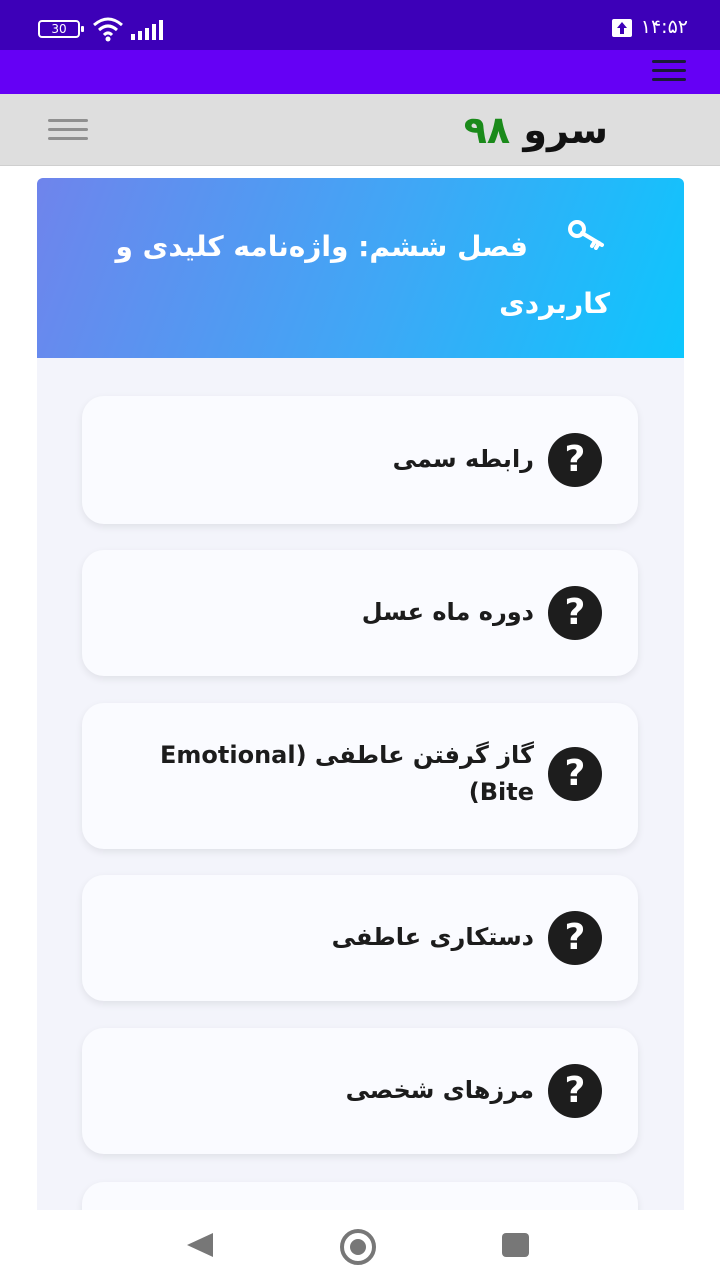  I want to click on chapter-header: فصل ششم: واژه‌نامه کلیدی و کاربردی, so click(360, 268).